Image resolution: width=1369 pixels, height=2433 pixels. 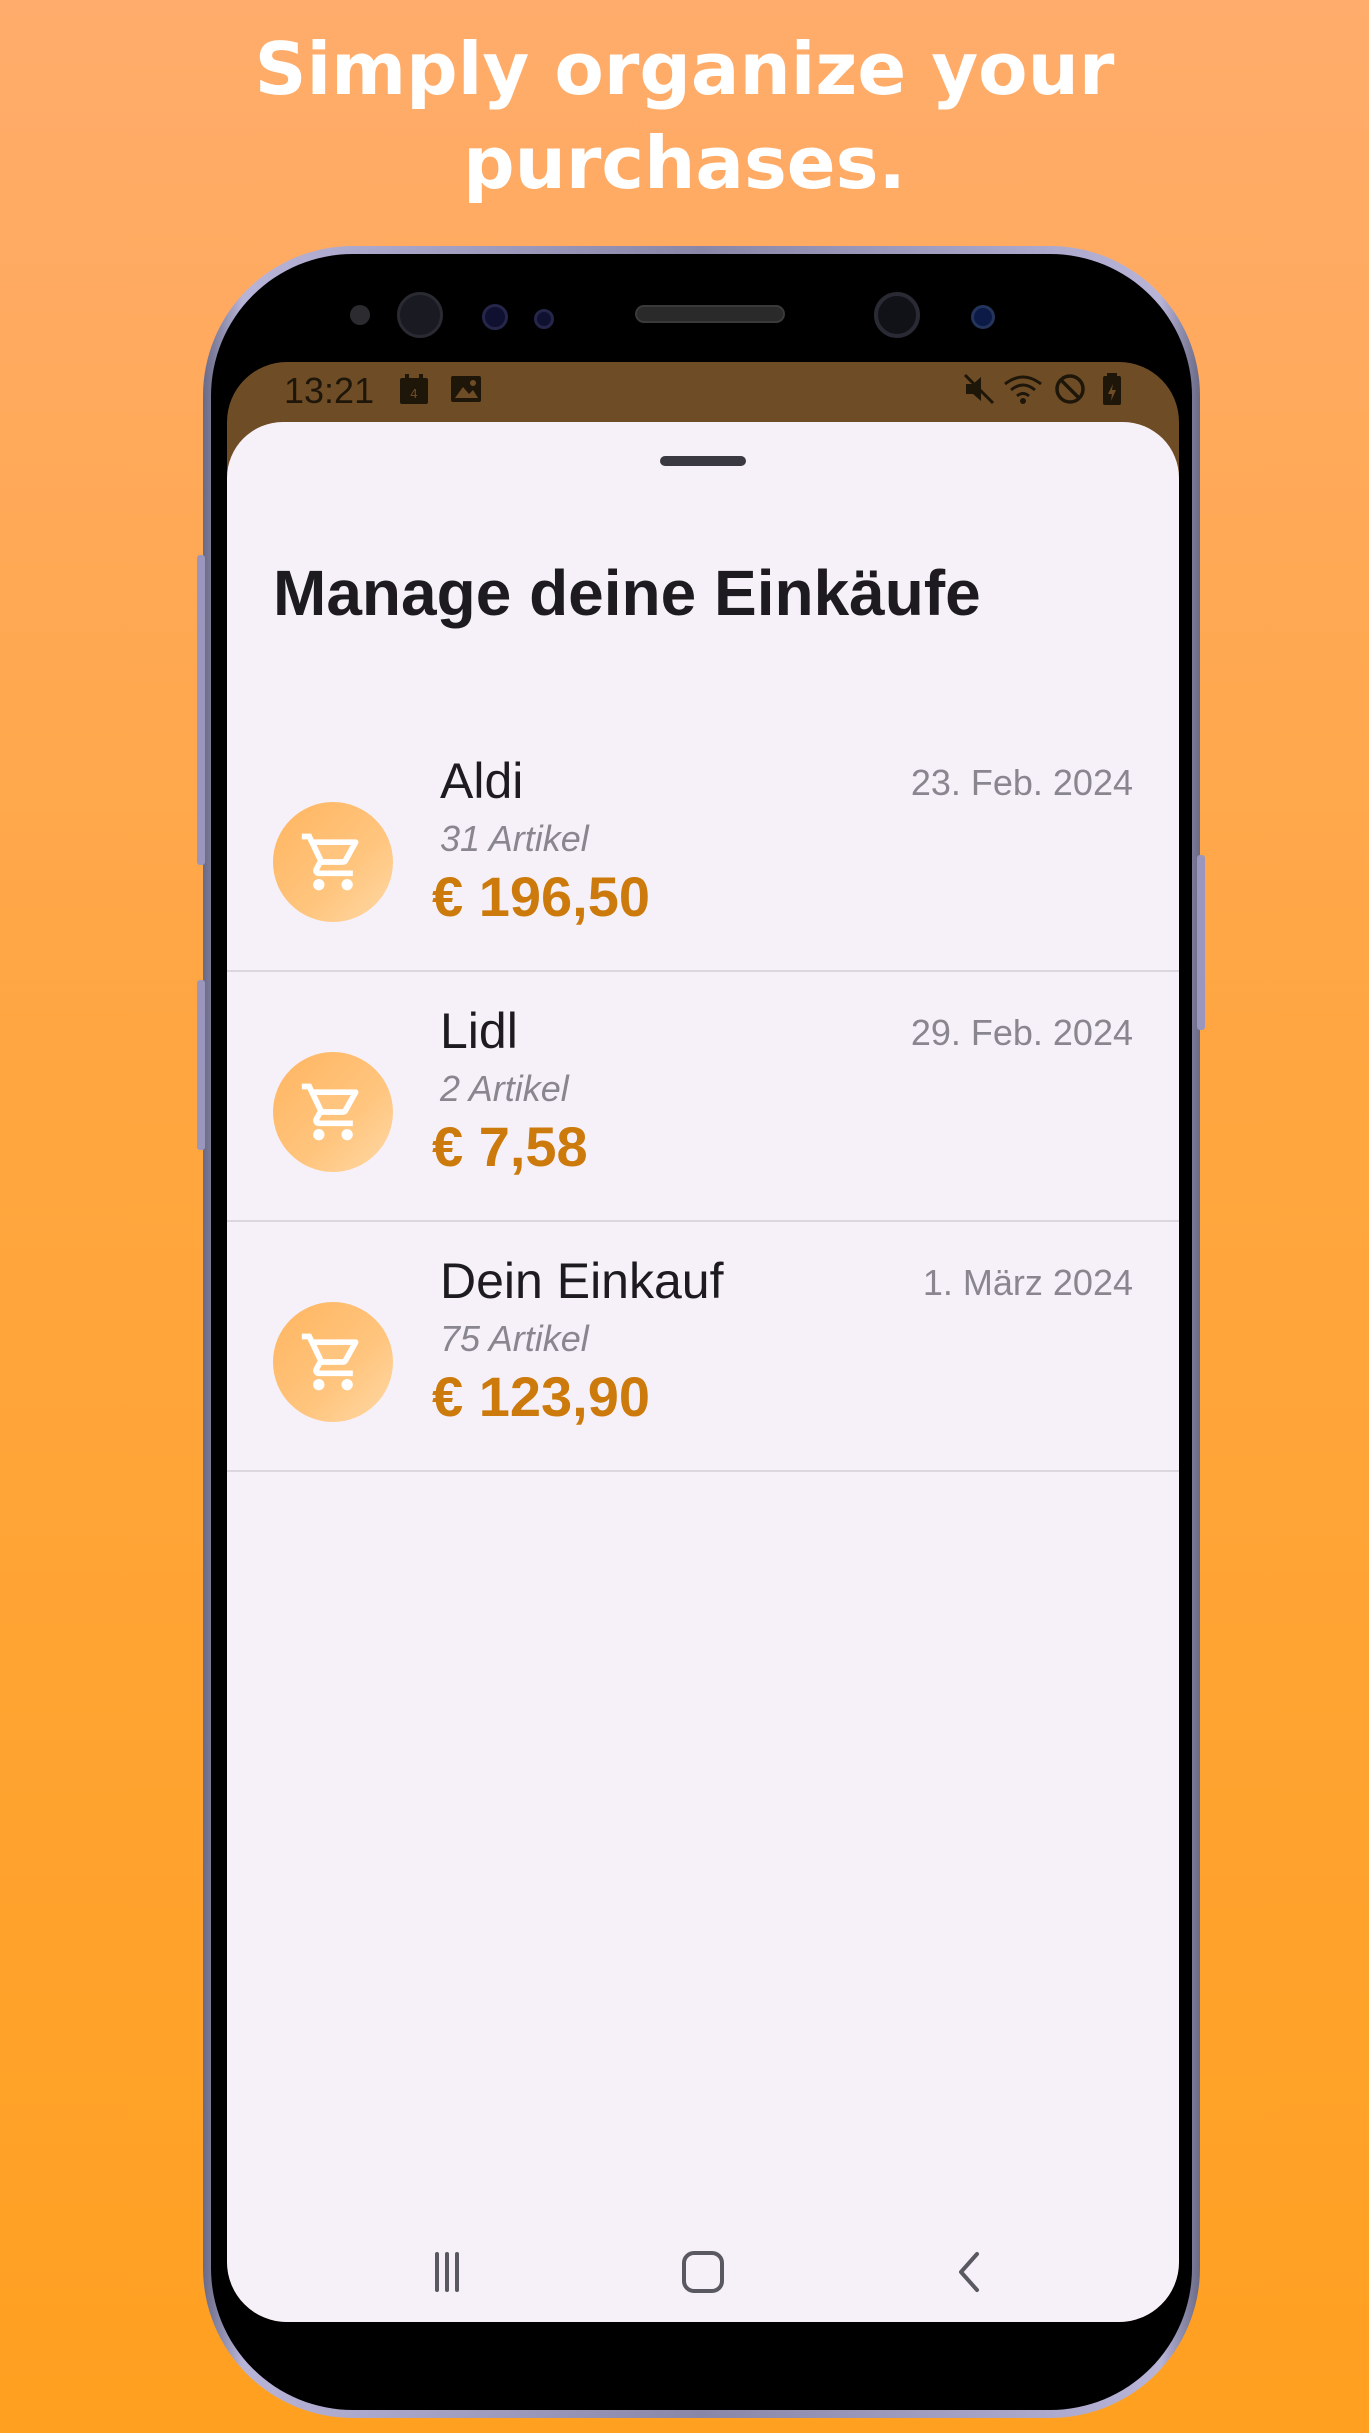 I want to click on image-icon, so click(x=466, y=391).